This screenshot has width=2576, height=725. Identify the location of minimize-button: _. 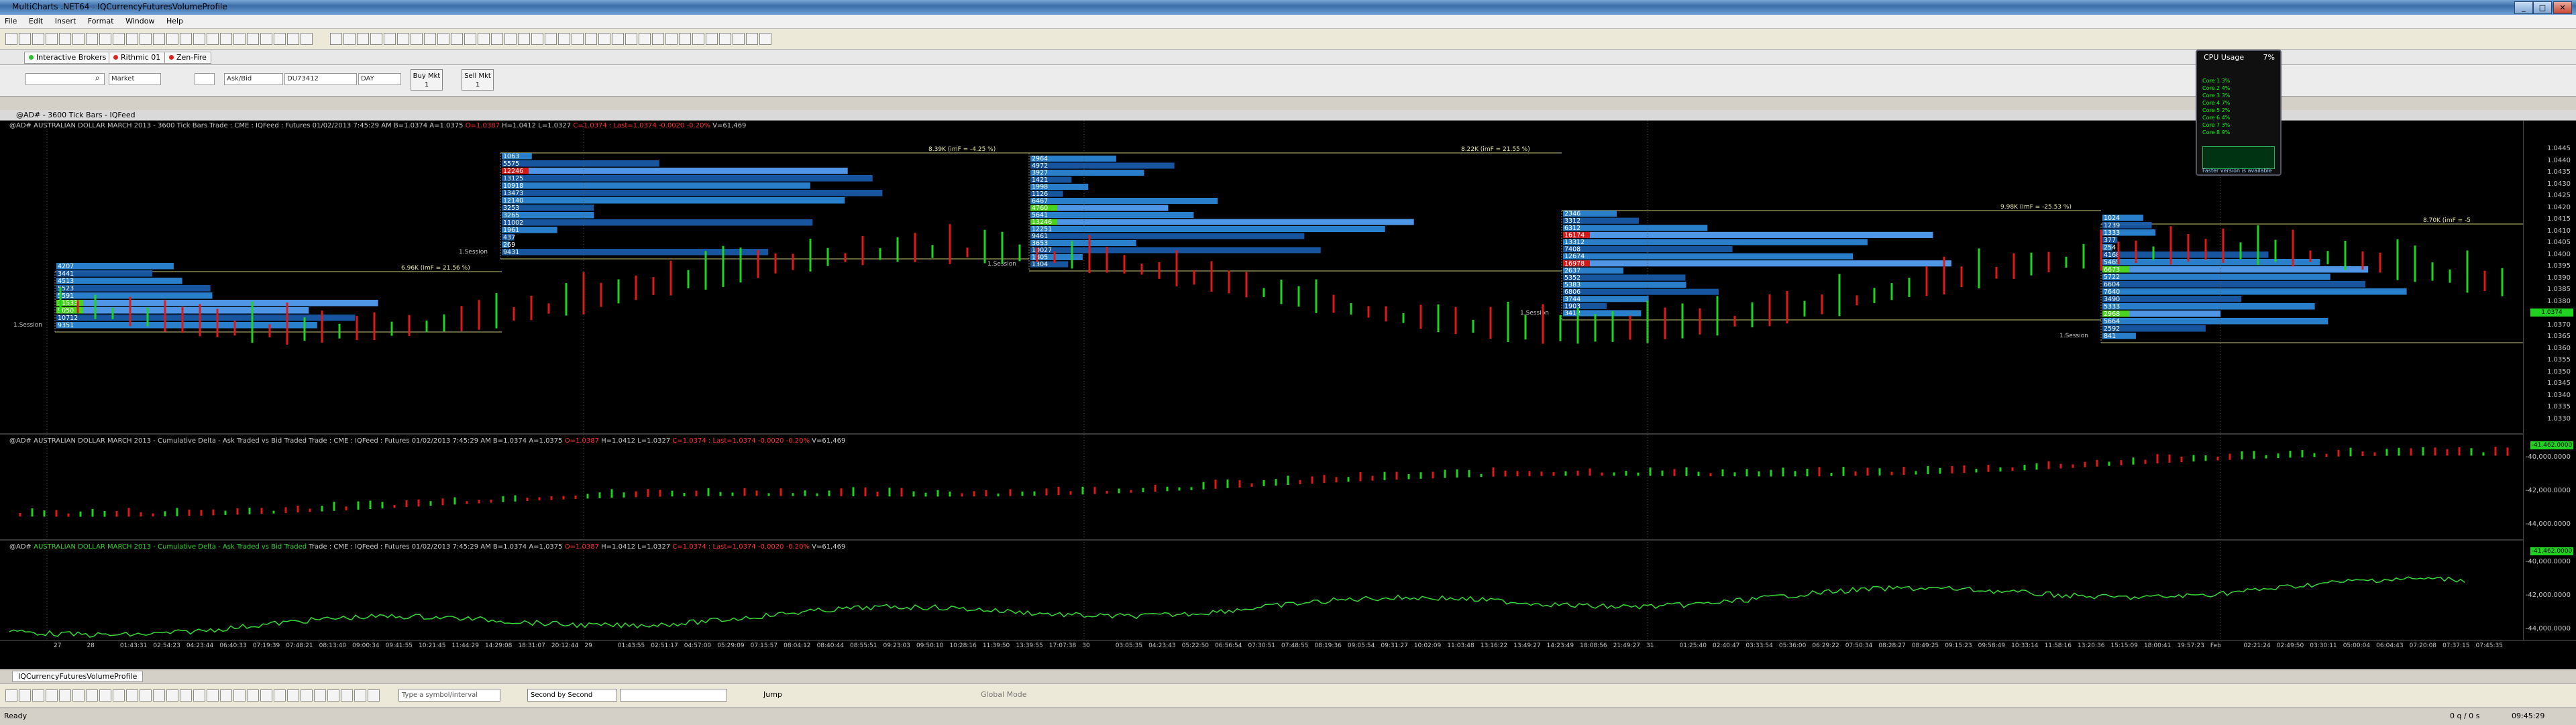
(2523, 7).